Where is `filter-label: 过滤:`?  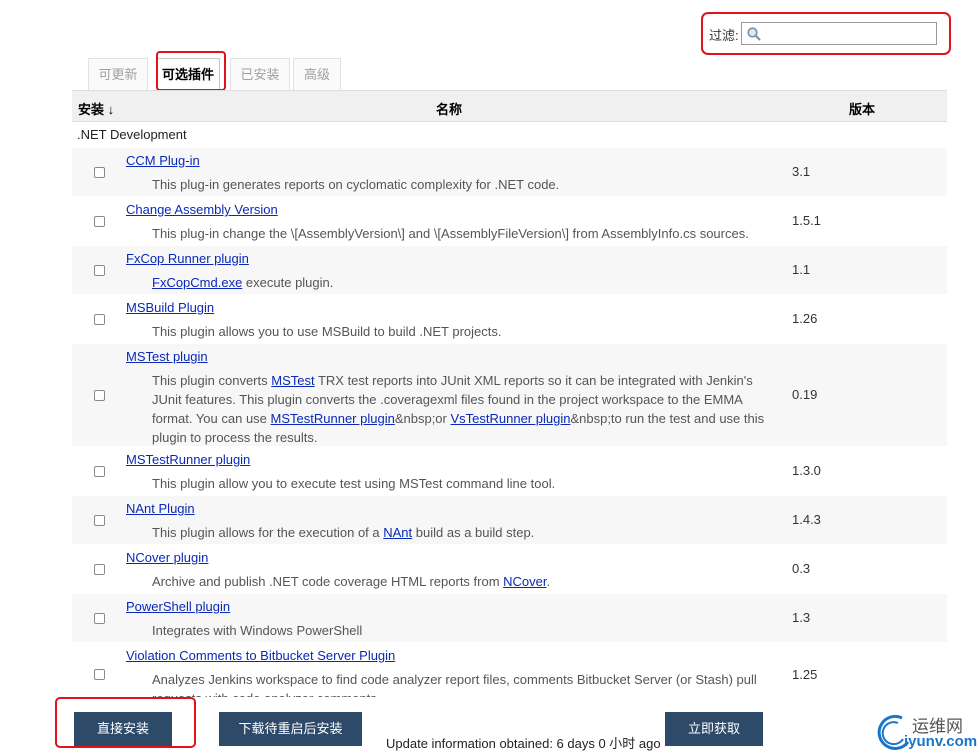
filter-label: 过滤: is located at coordinates (724, 35).